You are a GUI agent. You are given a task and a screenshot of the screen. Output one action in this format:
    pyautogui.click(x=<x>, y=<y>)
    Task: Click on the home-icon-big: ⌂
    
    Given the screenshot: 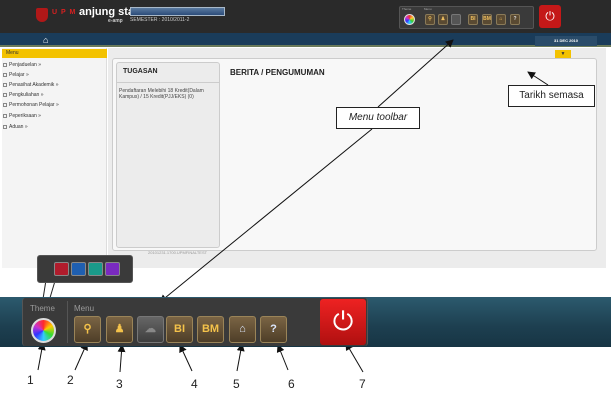 What is the action you would take?
    pyautogui.click(x=242, y=329)
    